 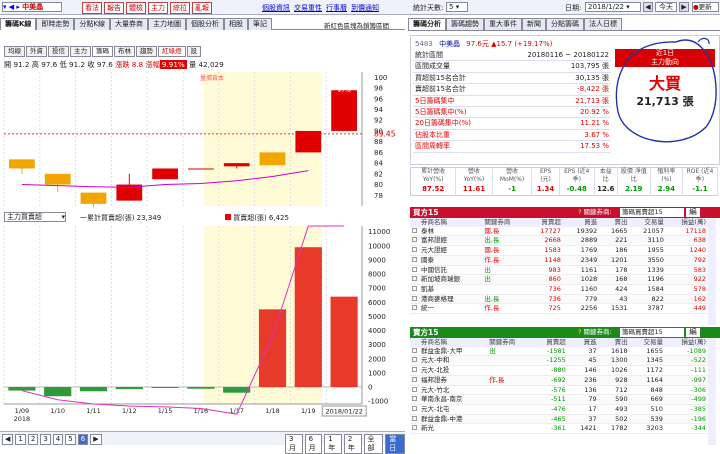 I want to click on table-row: 凱基 736 1160 424 1584 578, so click(x=559, y=289).